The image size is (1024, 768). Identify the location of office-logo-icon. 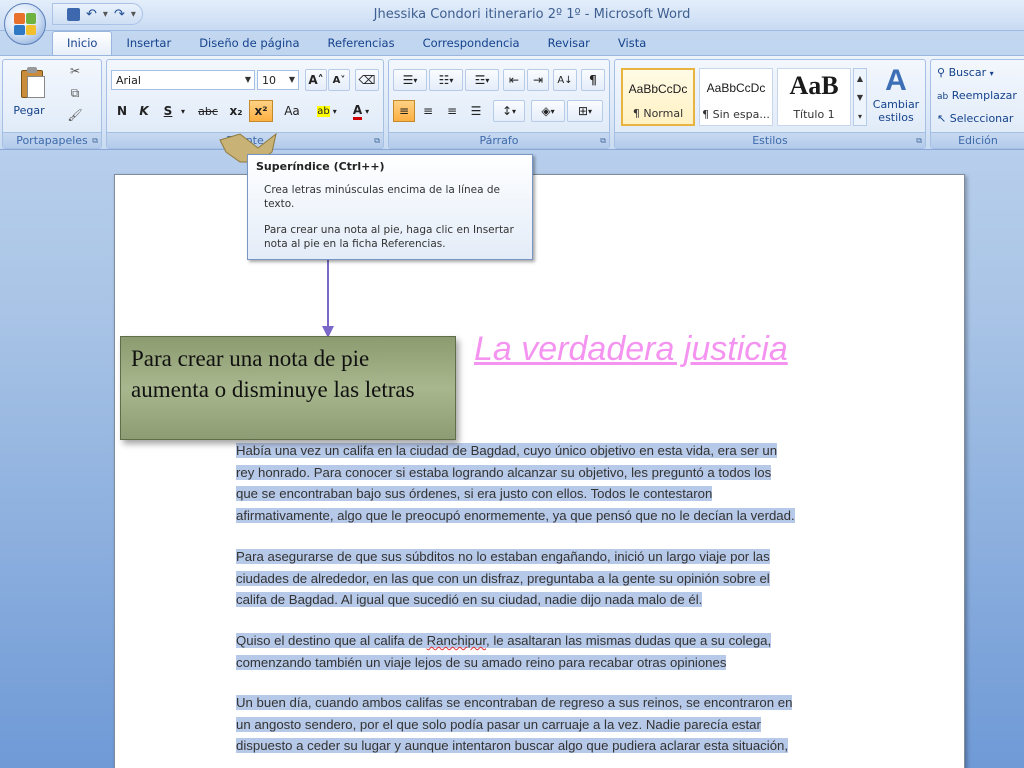
(25, 24).